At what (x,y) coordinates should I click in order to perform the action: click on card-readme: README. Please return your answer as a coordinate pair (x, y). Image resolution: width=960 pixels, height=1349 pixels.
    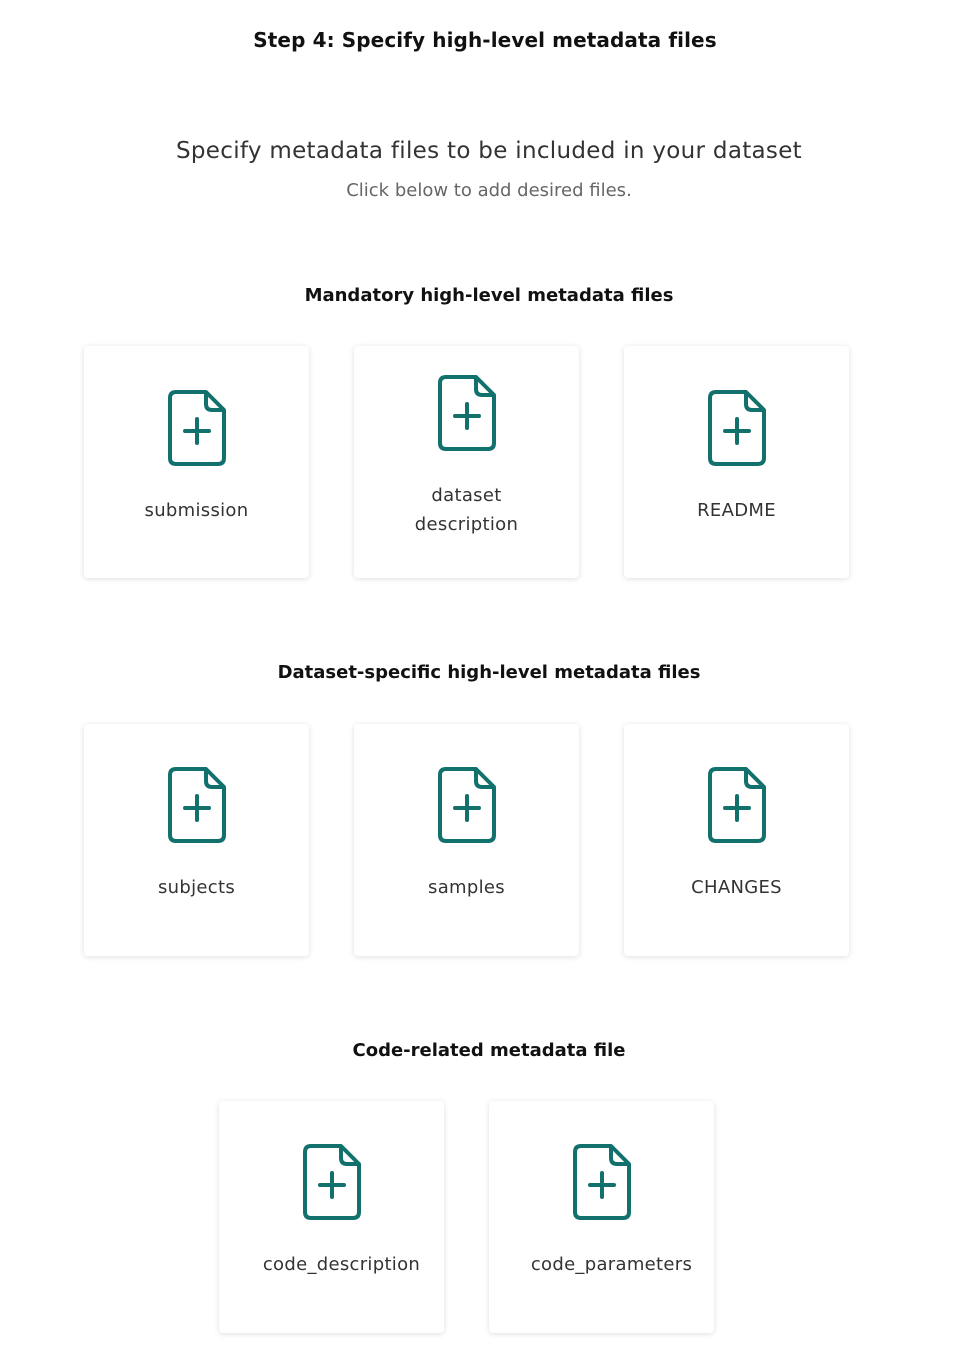
    Looking at the image, I should click on (736, 462).